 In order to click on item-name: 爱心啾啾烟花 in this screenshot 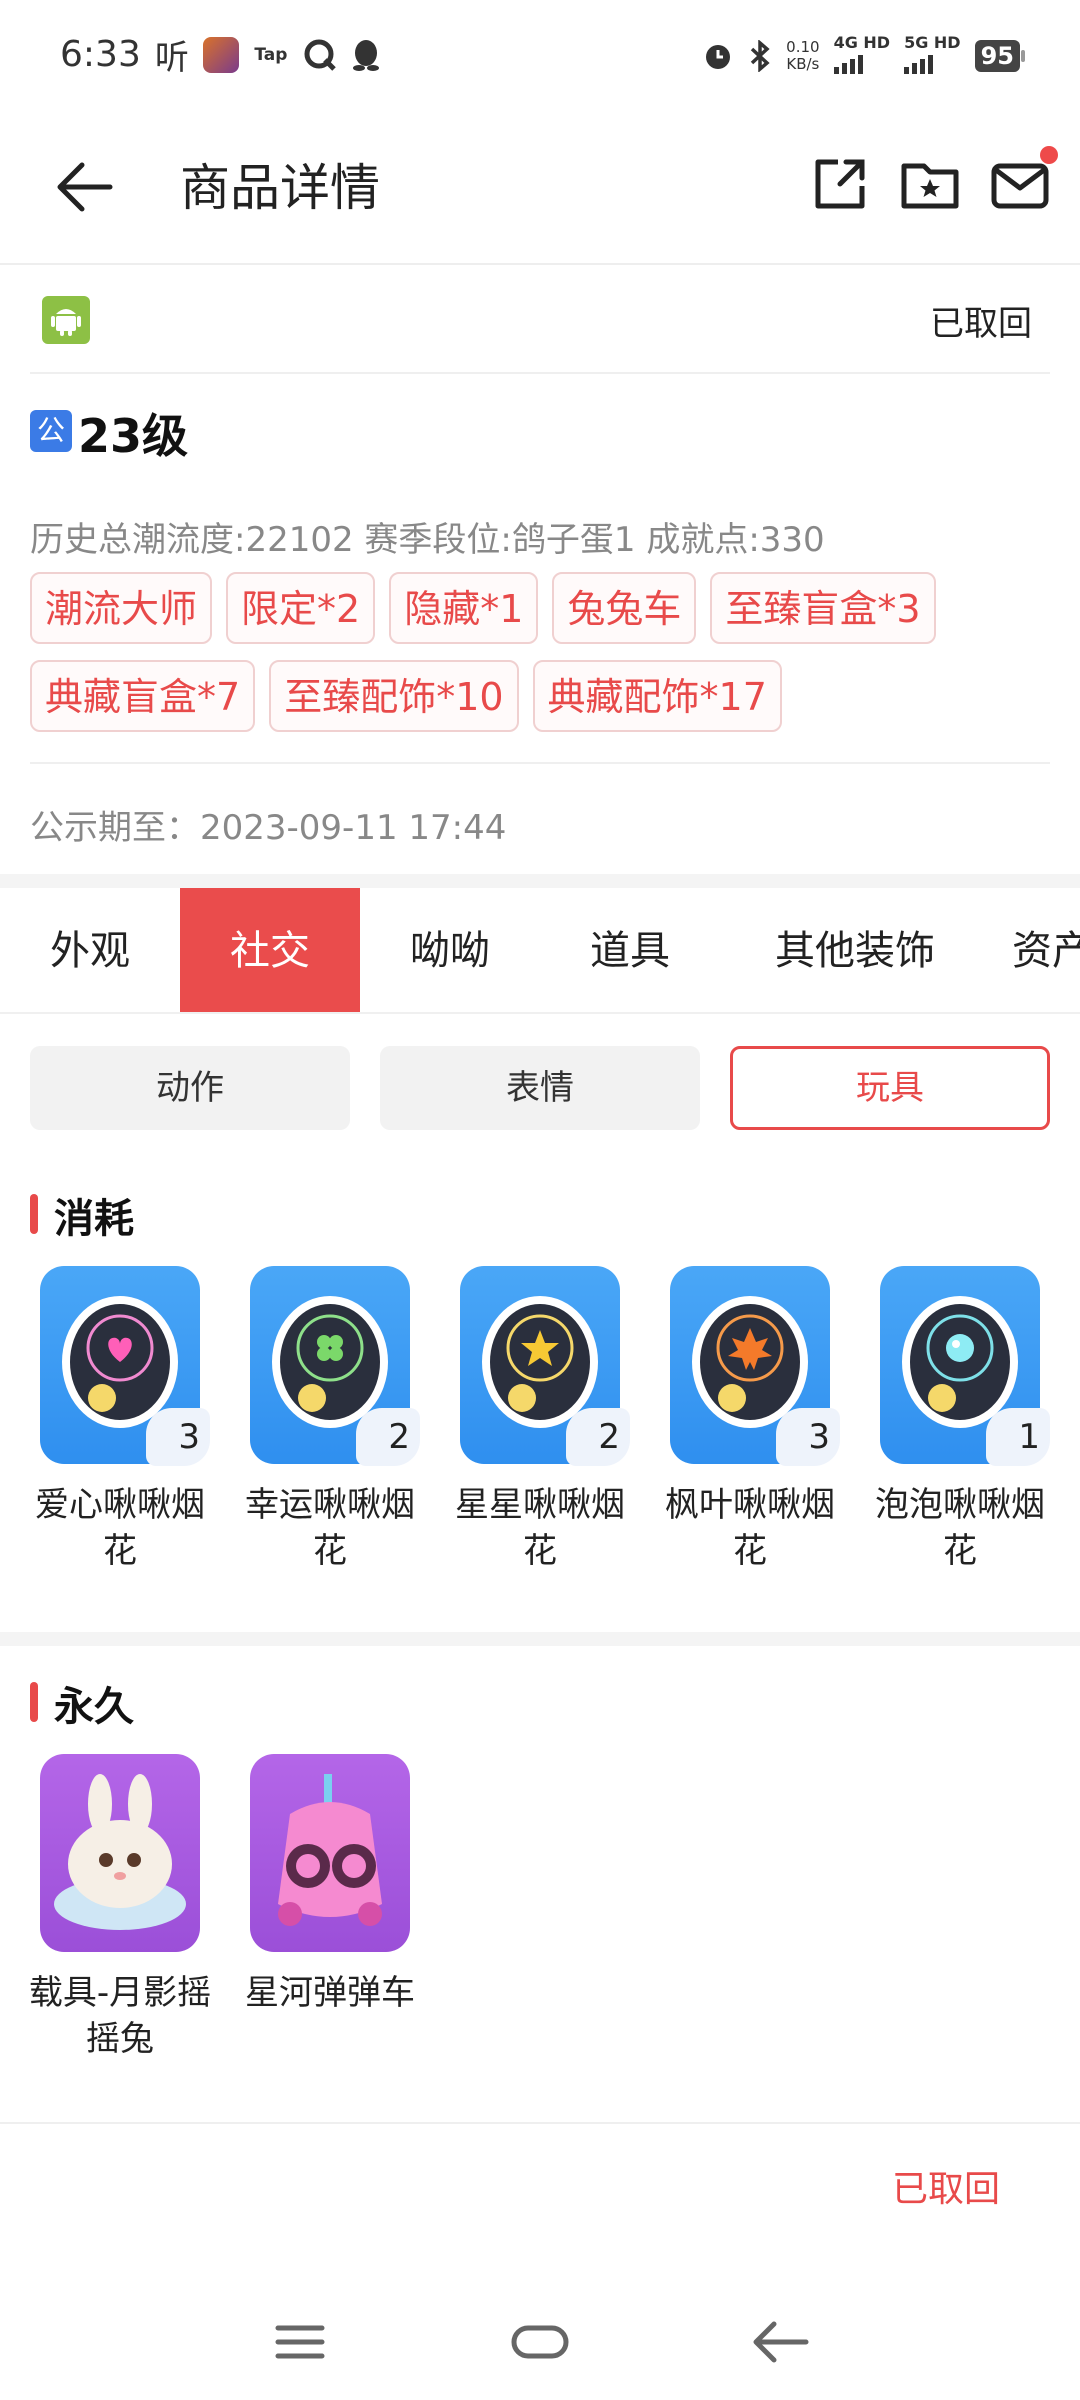, I will do `click(120, 1528)`.